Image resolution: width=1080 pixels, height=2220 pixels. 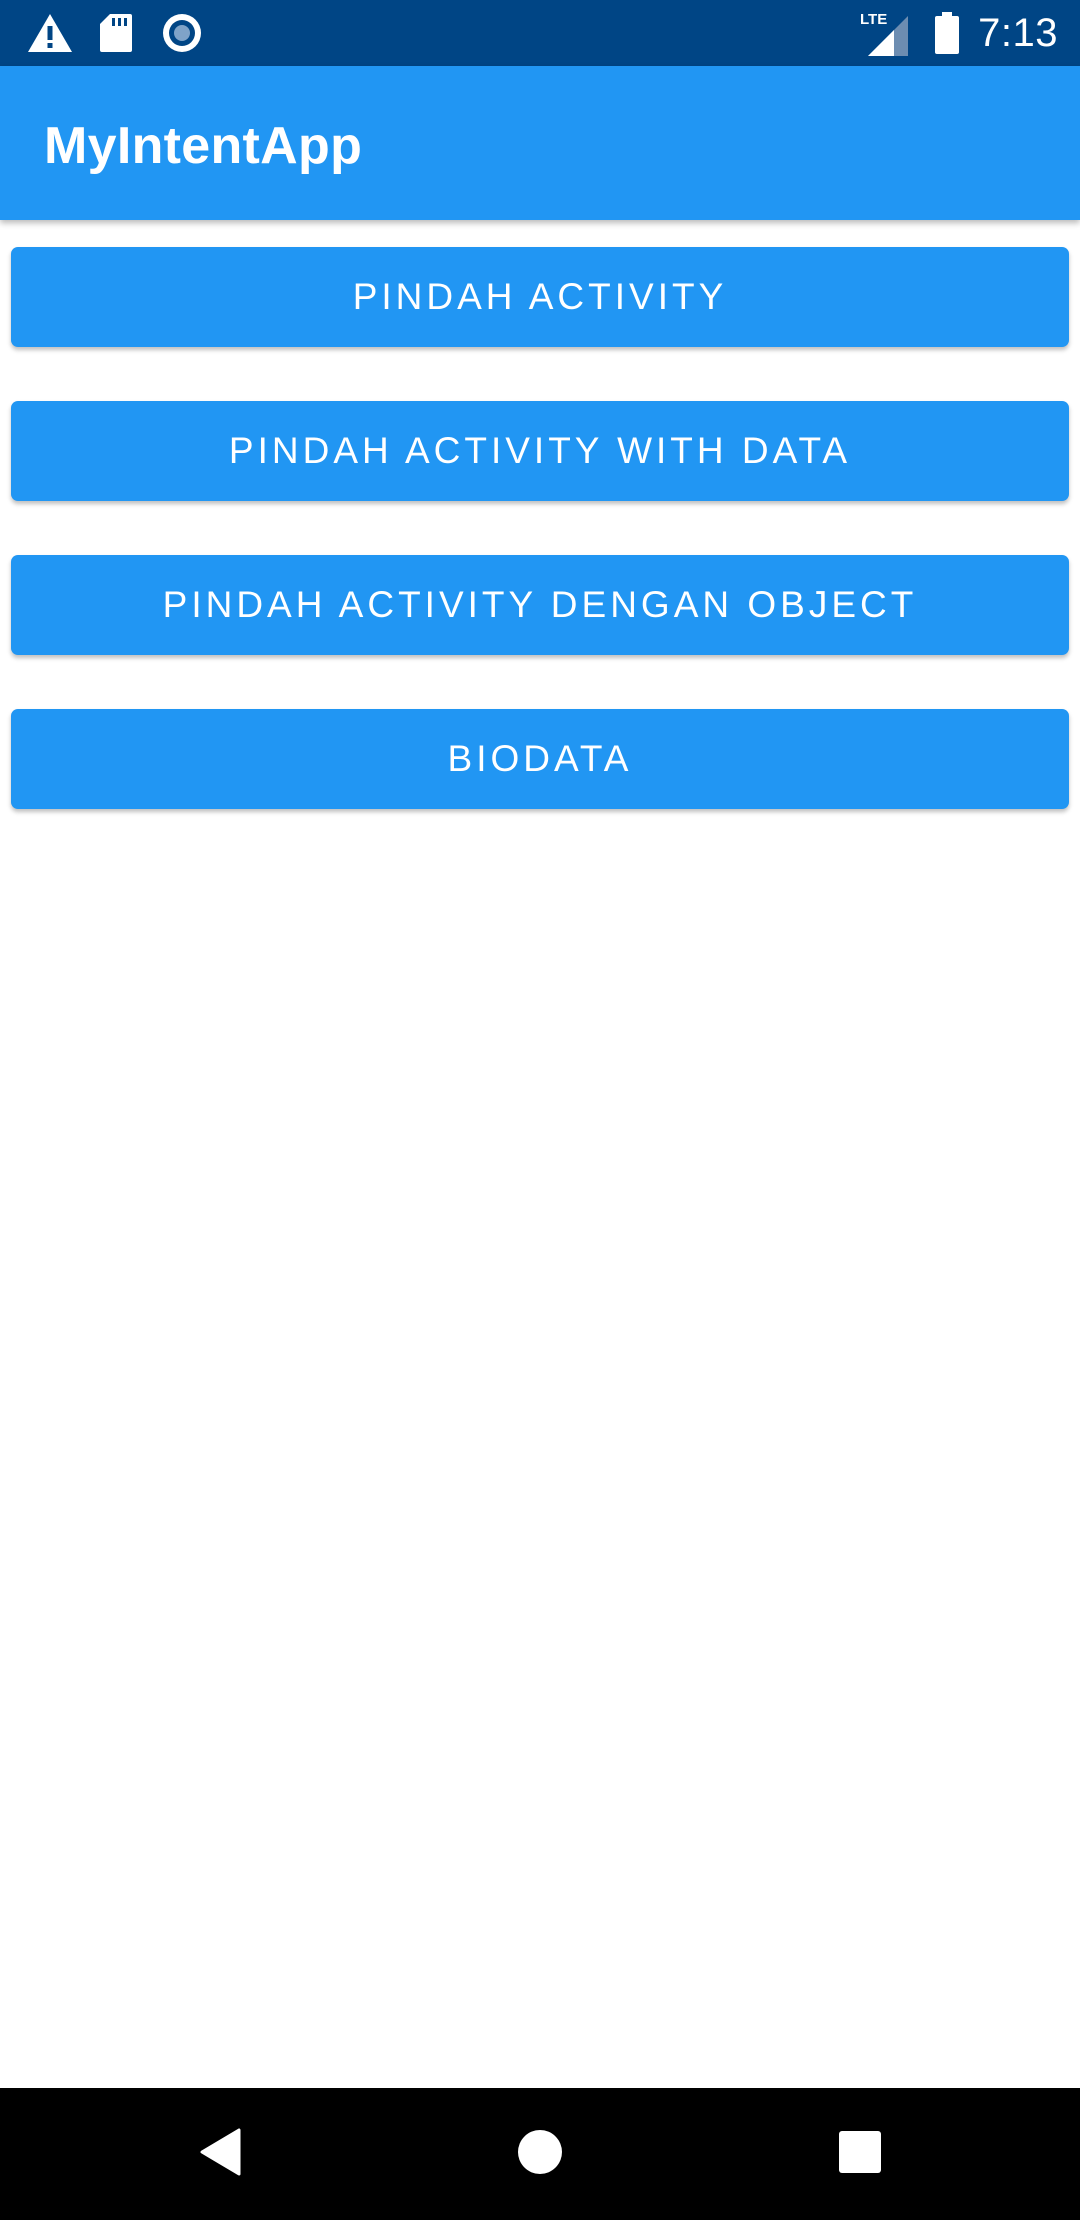 What do you see at coordinates (50, 33) in the screenshot?
I see `warning-icon` at bounding box center [50, 33].